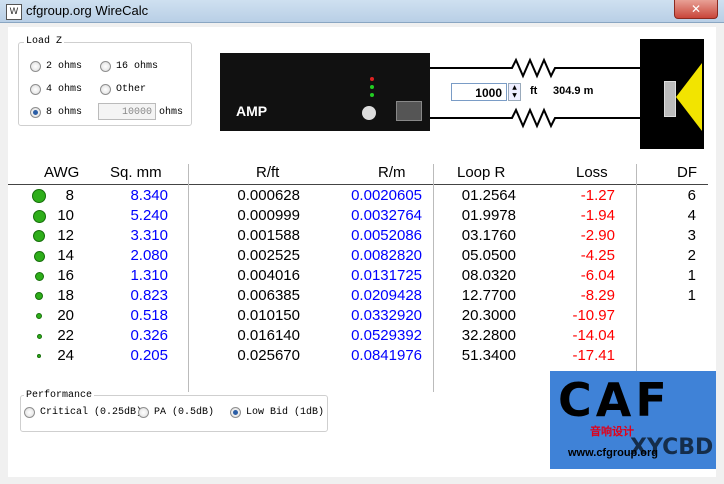 The image size is (724, 484). I want to click on cell-rm: 0.0841976, so click(386, 355).